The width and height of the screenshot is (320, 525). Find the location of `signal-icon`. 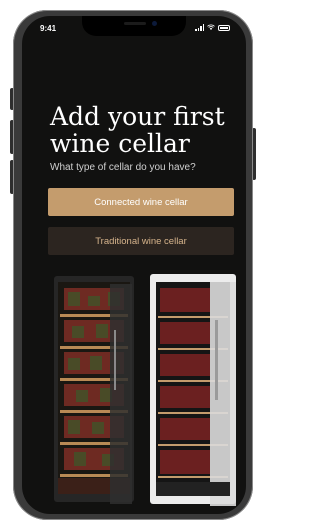

signal-icon is located at coordinates (199, 27).